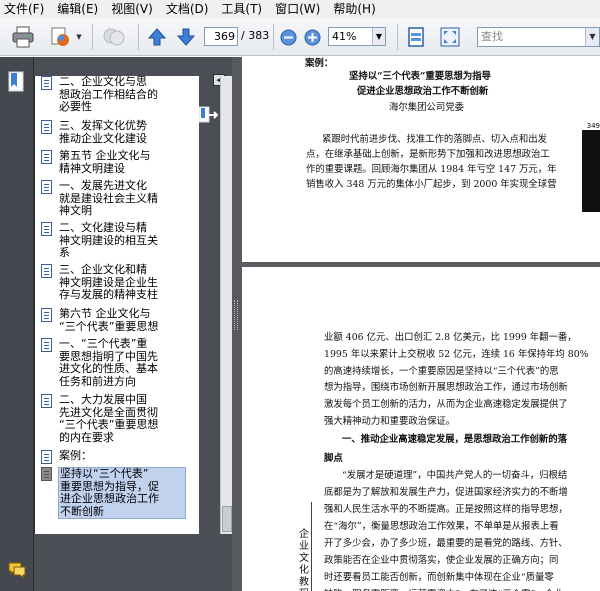 The image size is (600, 591). I want to click on bookmark-icon, so click(16, 81).